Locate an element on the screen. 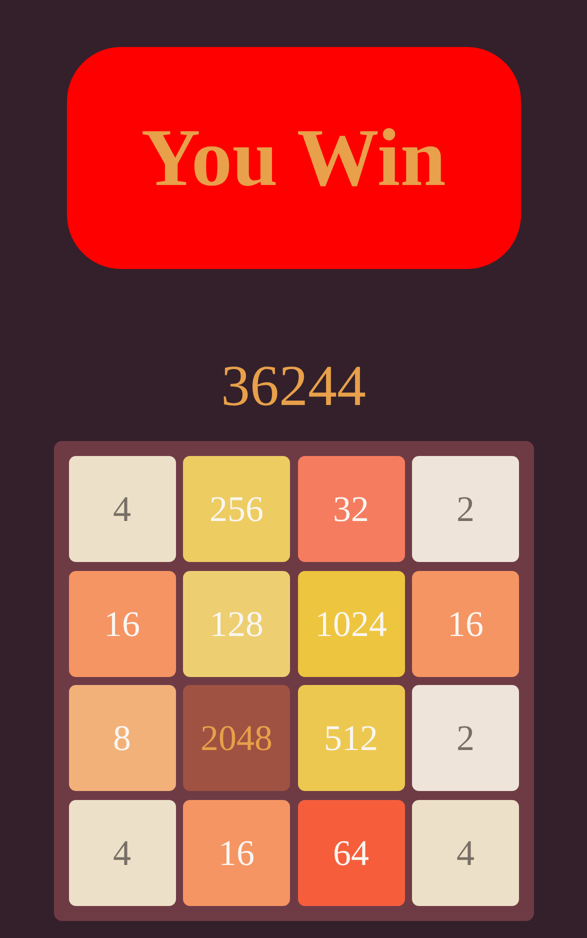 This screenshot has width=587, height=938. tile: 512 is located at coordinates (351, 738).